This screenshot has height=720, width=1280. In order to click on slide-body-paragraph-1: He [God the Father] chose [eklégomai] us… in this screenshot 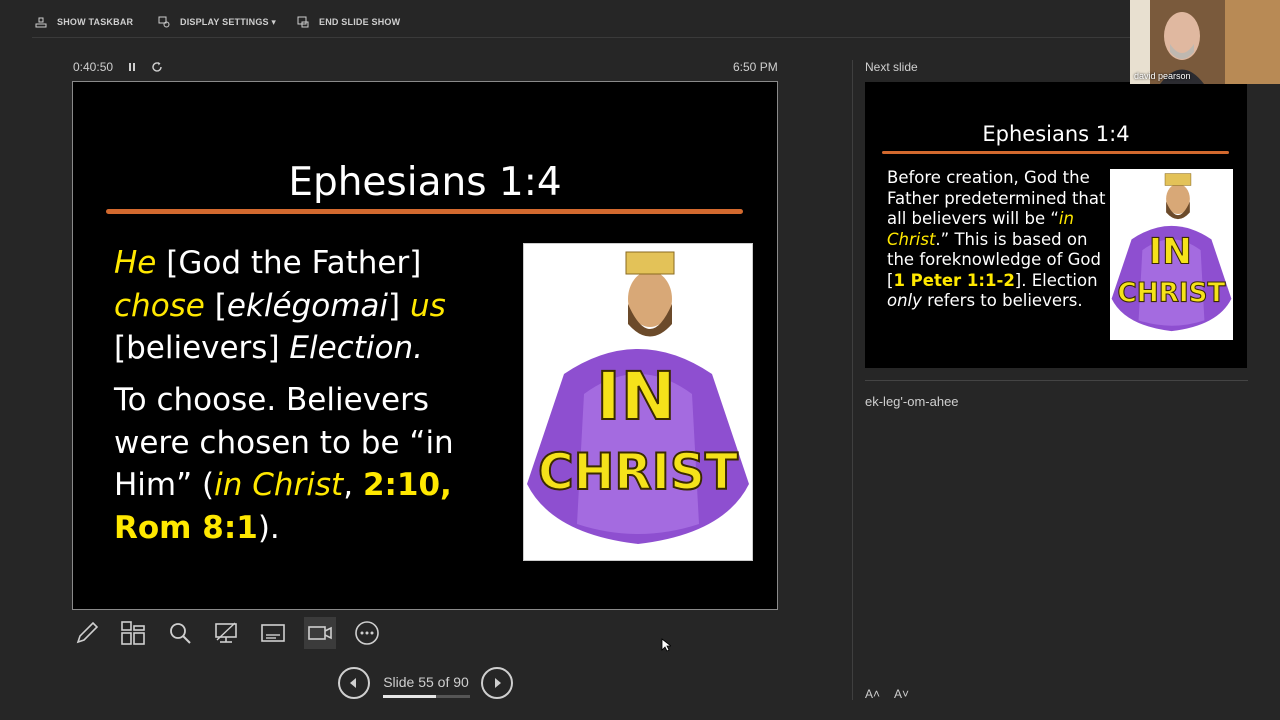, I will do `click(314, 306)`.